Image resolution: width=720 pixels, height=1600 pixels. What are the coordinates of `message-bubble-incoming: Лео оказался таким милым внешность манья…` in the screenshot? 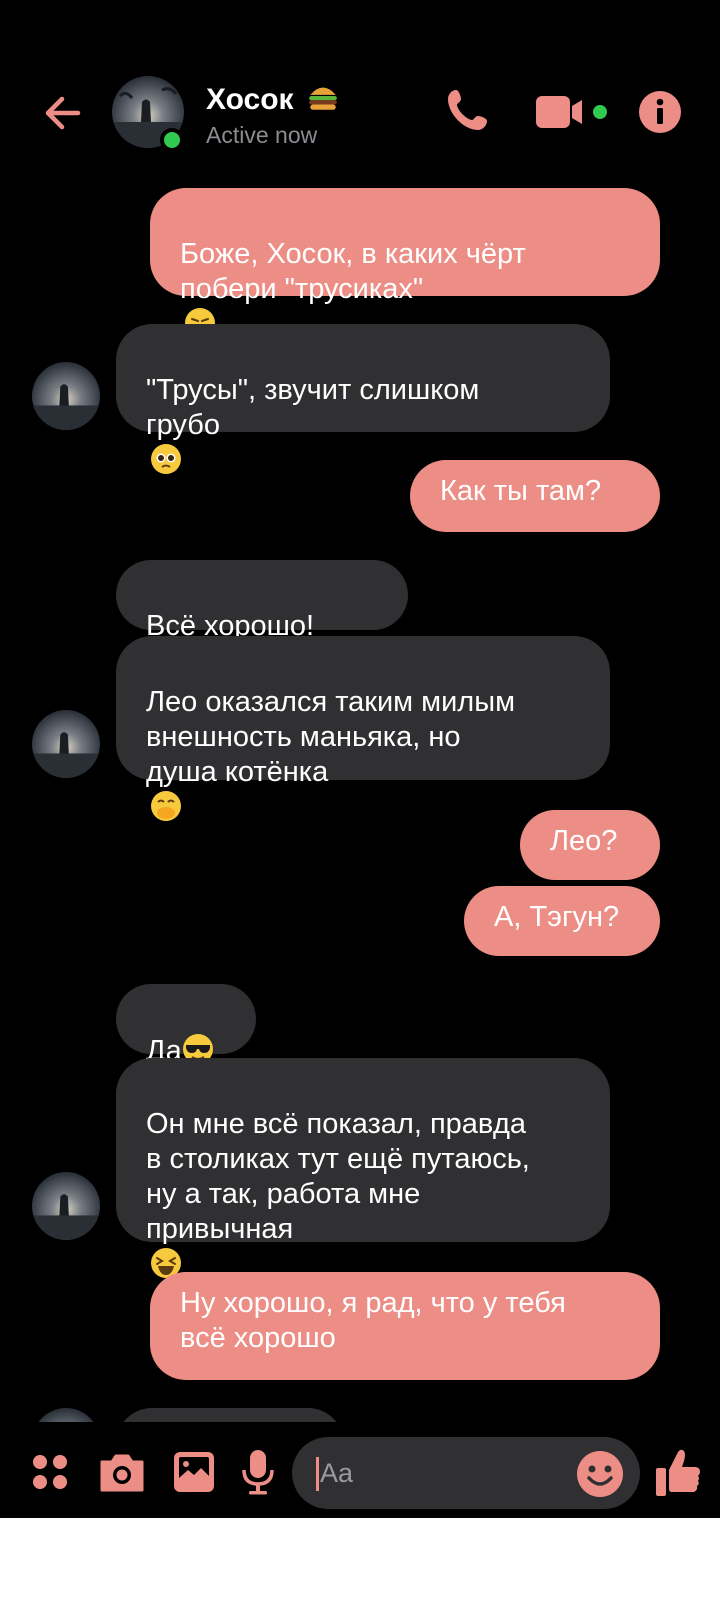 It's located at (363, 728).